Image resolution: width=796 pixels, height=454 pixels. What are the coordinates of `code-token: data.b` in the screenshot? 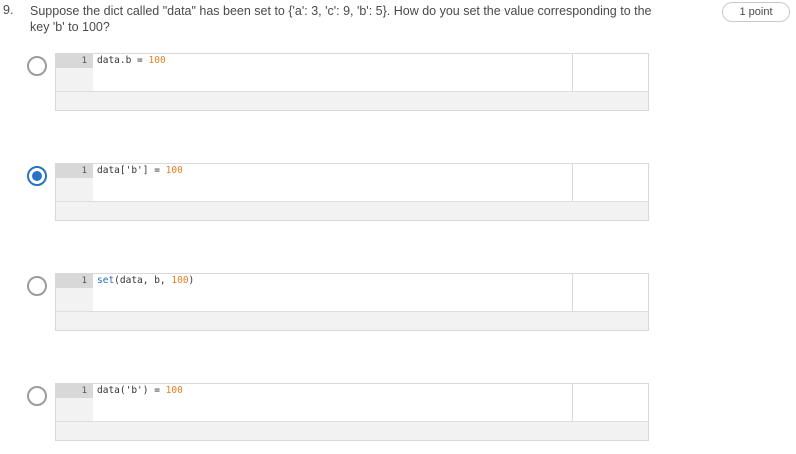 It's located at (117, 60).